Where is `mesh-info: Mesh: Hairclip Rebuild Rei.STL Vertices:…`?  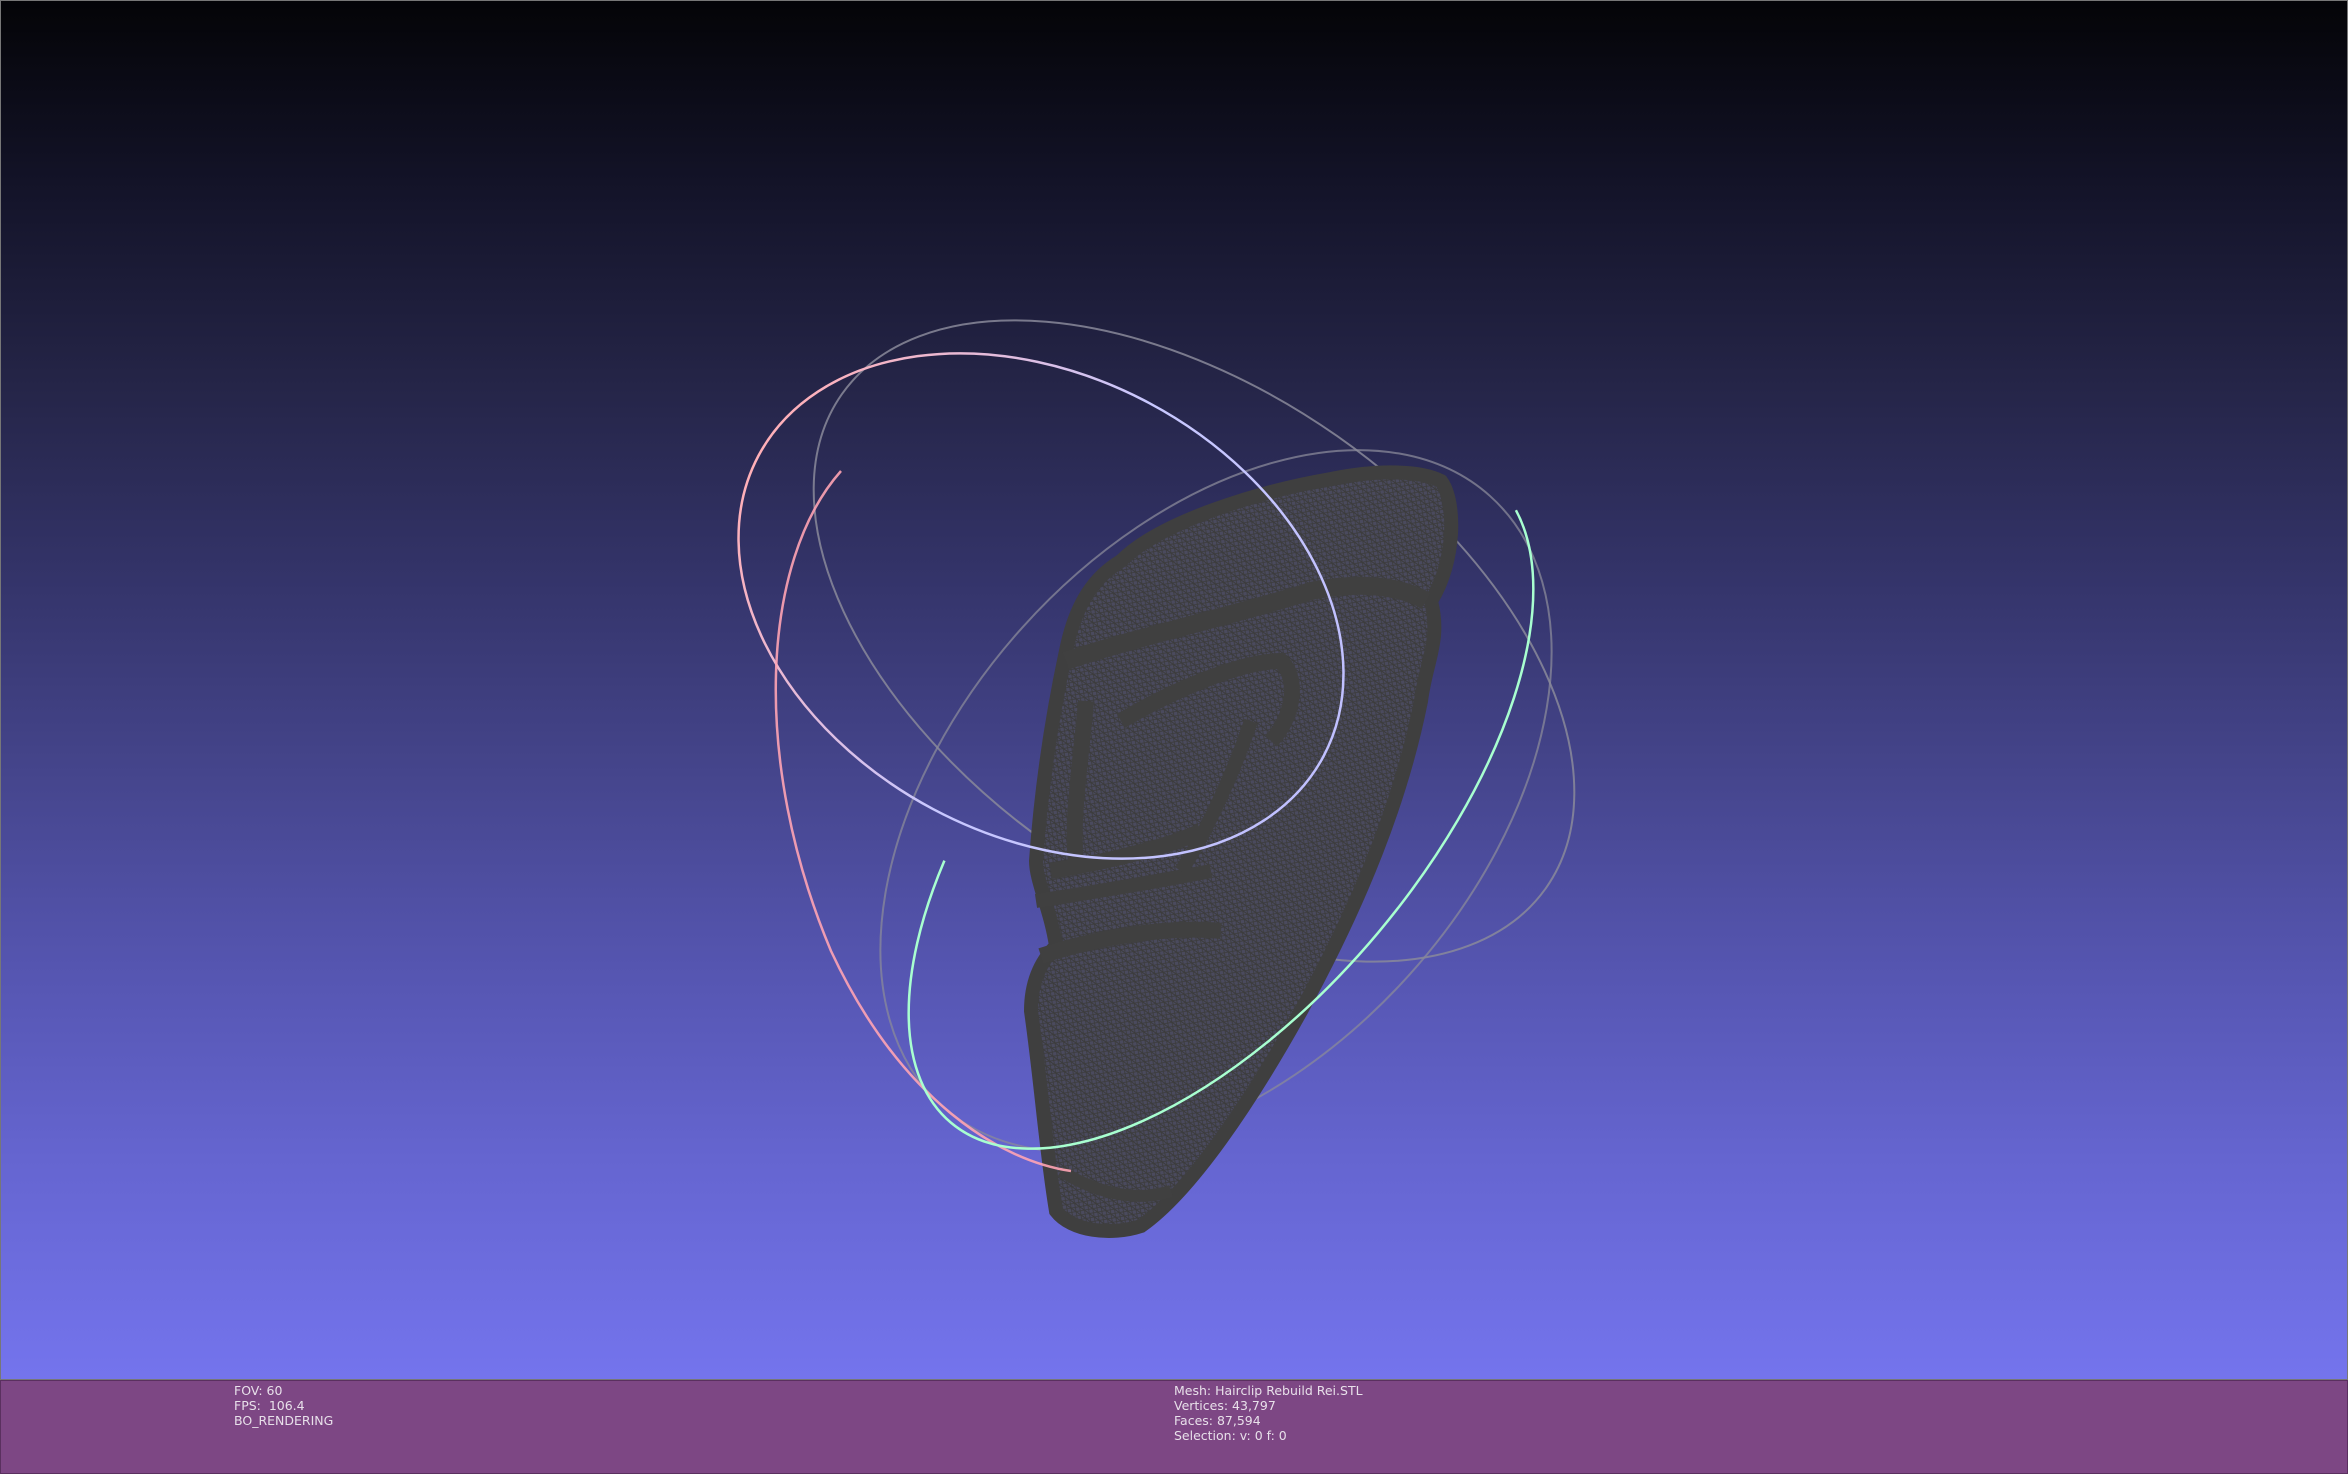 mesh-info: Mesh: Hairclip Rebuild Rei.STL Vertices:… is located at coordinates (1268, 1413).